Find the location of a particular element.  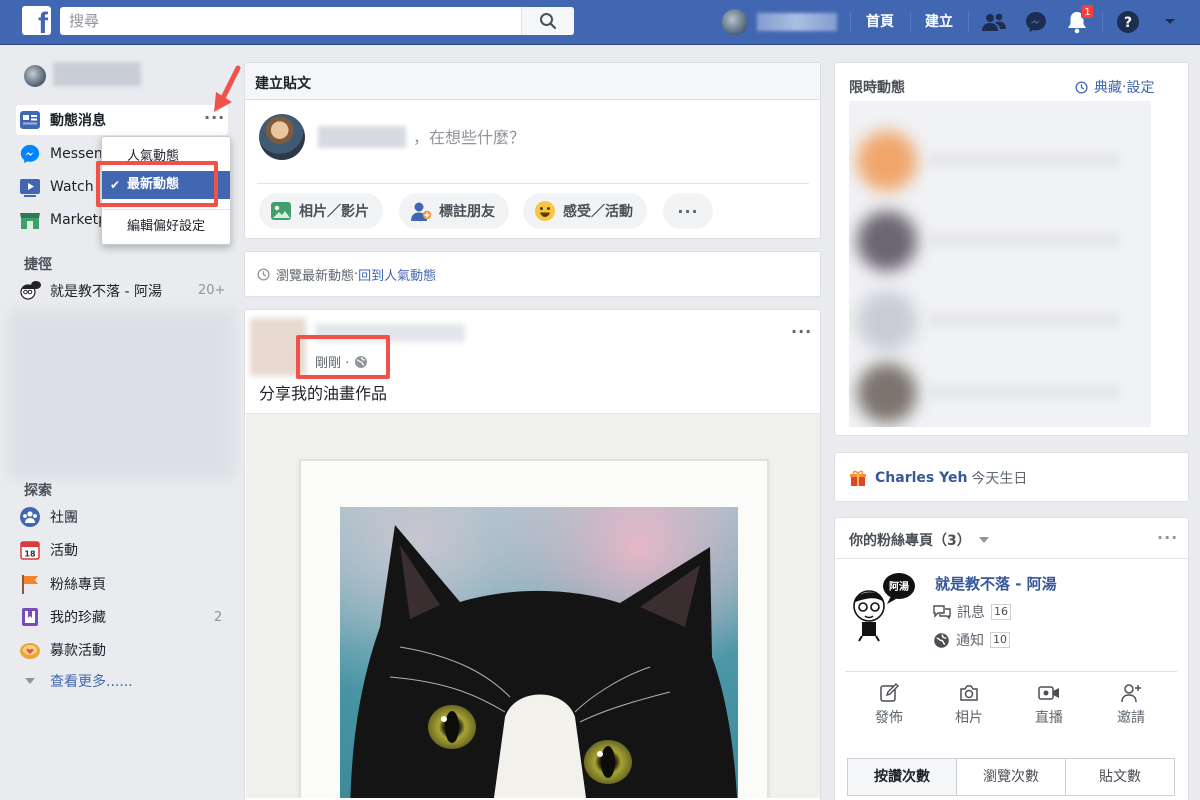

nav-fundraisers: 募款活動 is located at coordinates (62, 650).